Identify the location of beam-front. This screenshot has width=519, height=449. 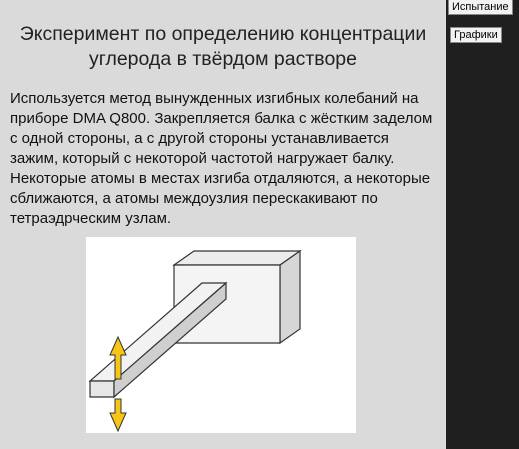
(102, 389).